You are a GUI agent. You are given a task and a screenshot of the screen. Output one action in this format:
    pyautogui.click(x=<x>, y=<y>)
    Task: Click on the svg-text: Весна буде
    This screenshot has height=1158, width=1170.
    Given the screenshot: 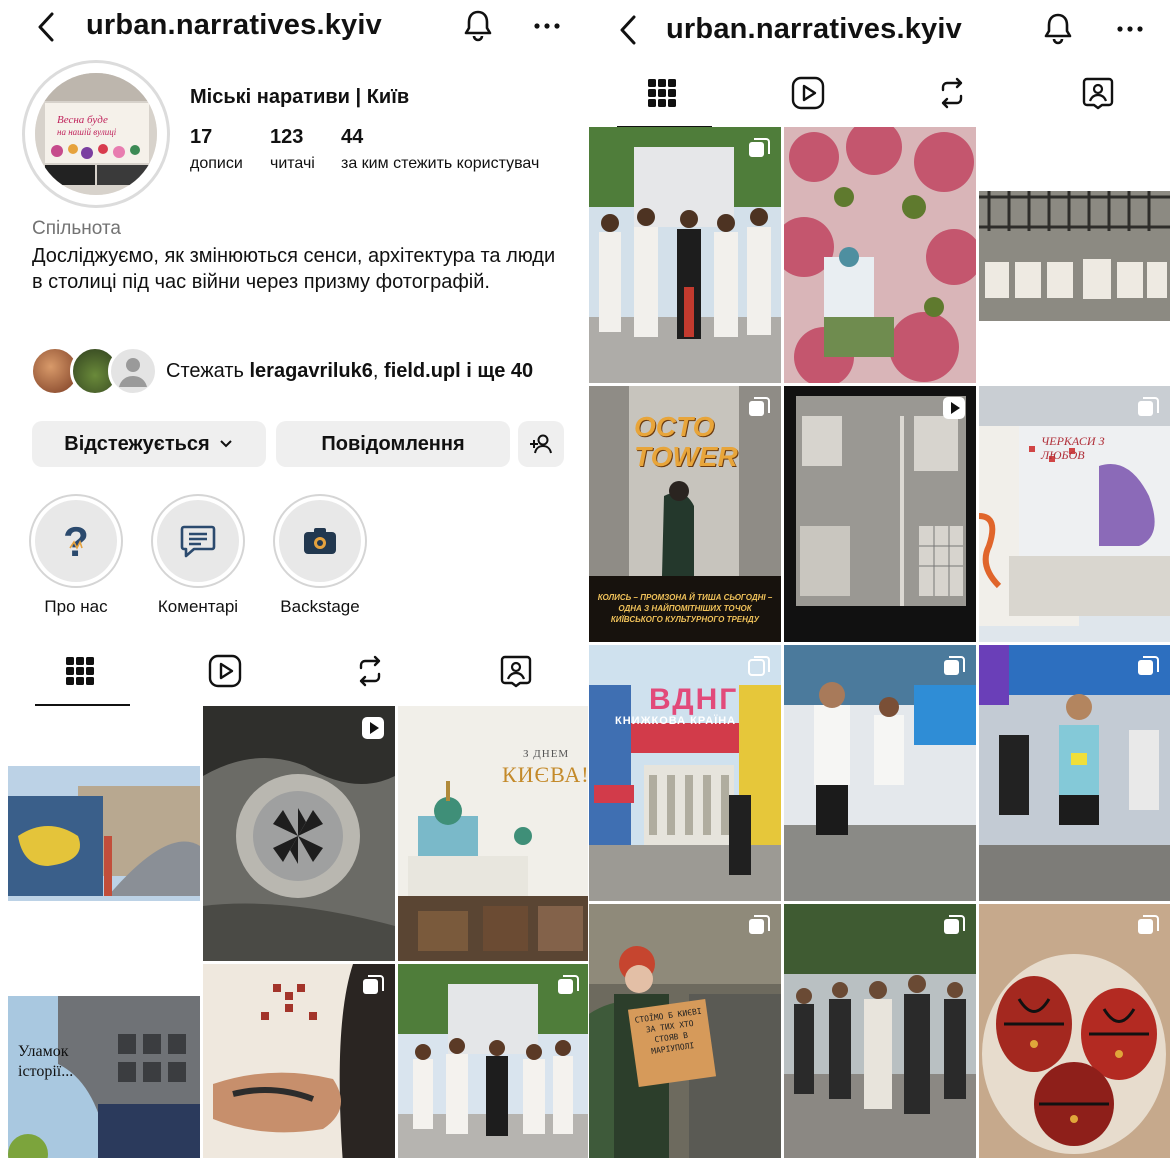 What is the action you would take?
    pyautogui.click(x=82, y=120)
    